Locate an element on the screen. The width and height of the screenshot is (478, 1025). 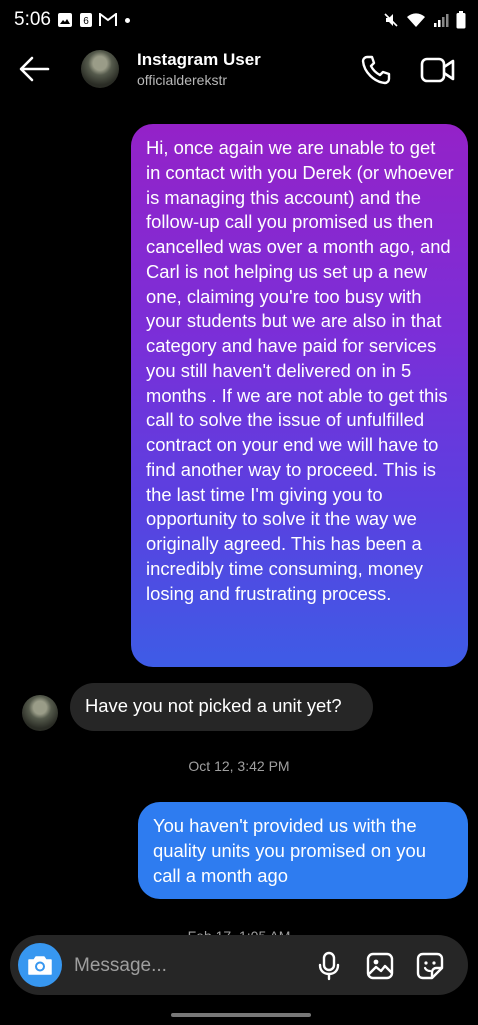
notification-icon: 6 is located at coordinates (86, 20).